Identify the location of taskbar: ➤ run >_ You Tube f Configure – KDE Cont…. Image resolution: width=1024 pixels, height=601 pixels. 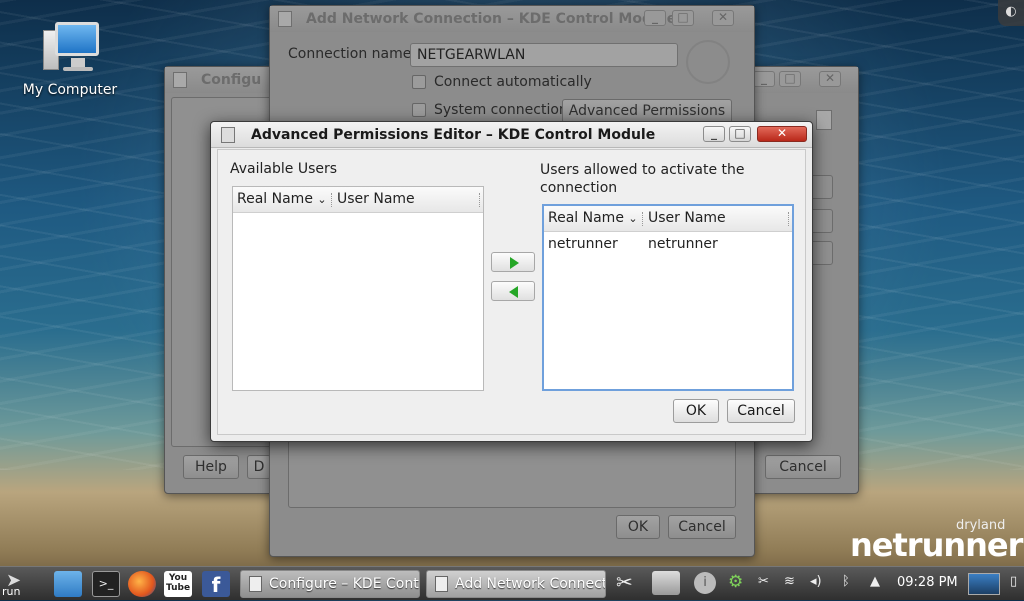
(512, 583).